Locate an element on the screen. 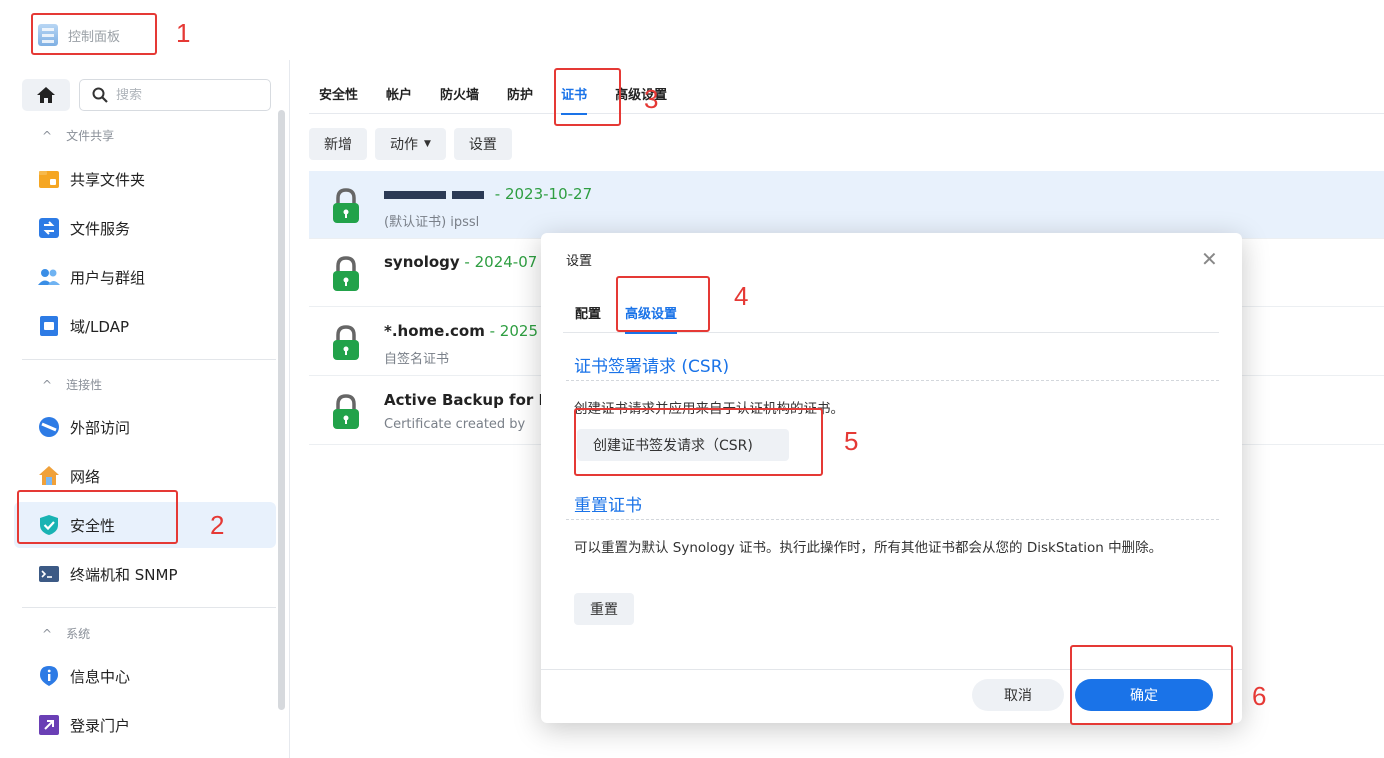 This screenshot has width=1384, height=758. section-label: 系统 is located at coordinates (78, 634).